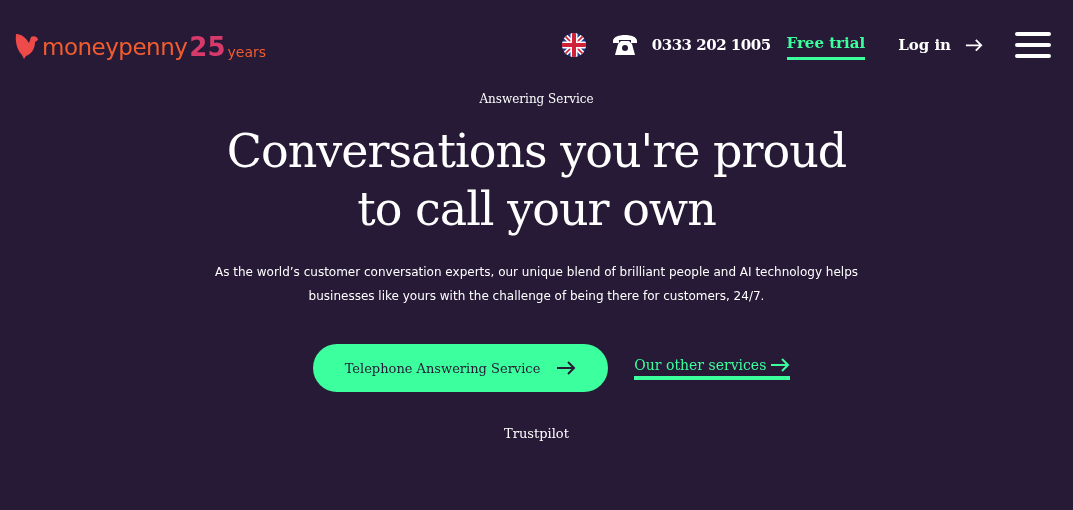 The width and height of the screenshot is (1073, 510). Describe the element at coordinates (207, 47) in the screenshot. I see `logo-anniversary-number: 25` at that location.